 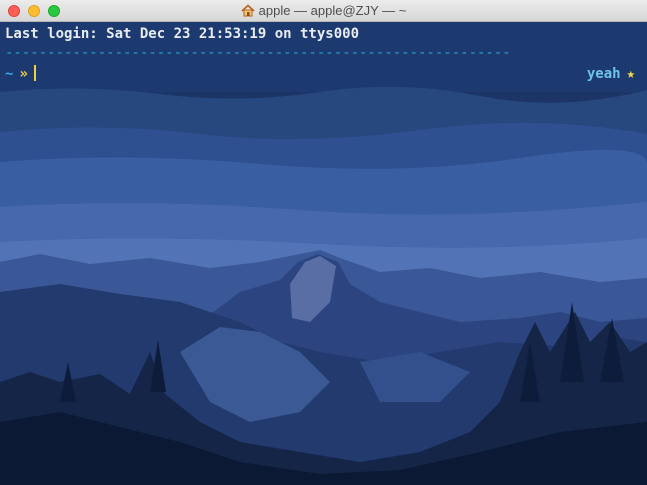 What do you see at coordinates (323, 74) in the screenshot?
I see `prompt-line: ~ » yeah ★` at bounding box center [323, 74].